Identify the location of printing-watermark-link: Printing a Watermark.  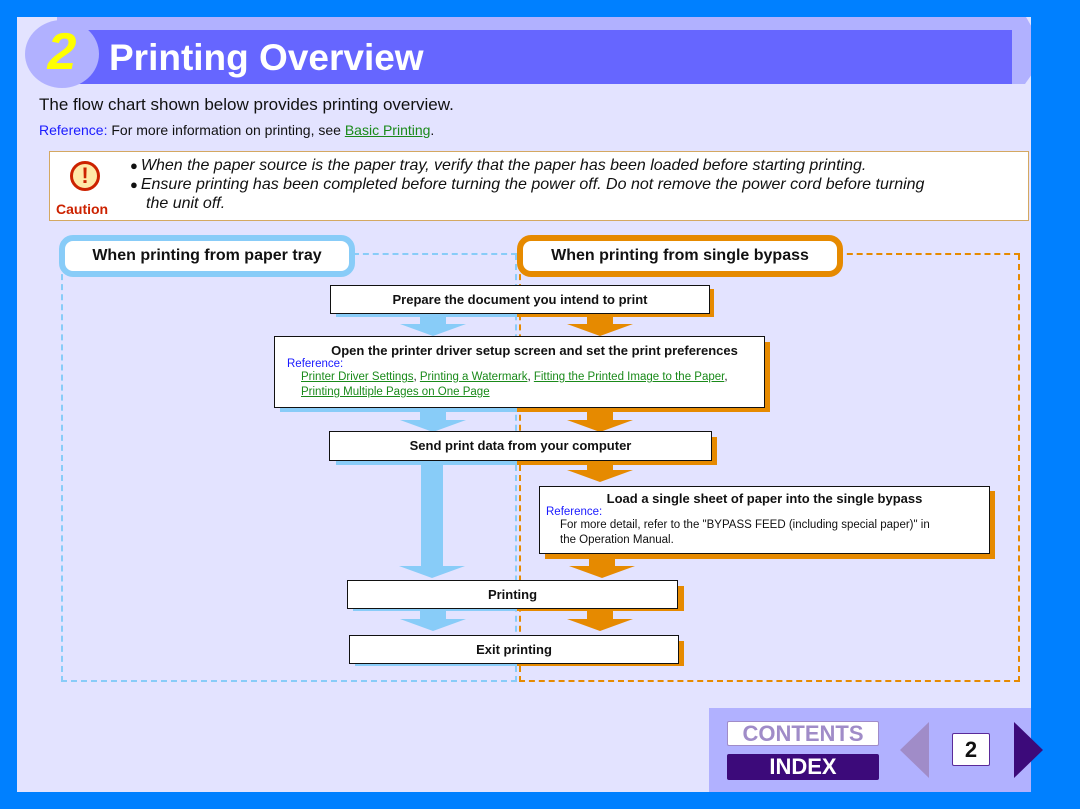
(474, 377).